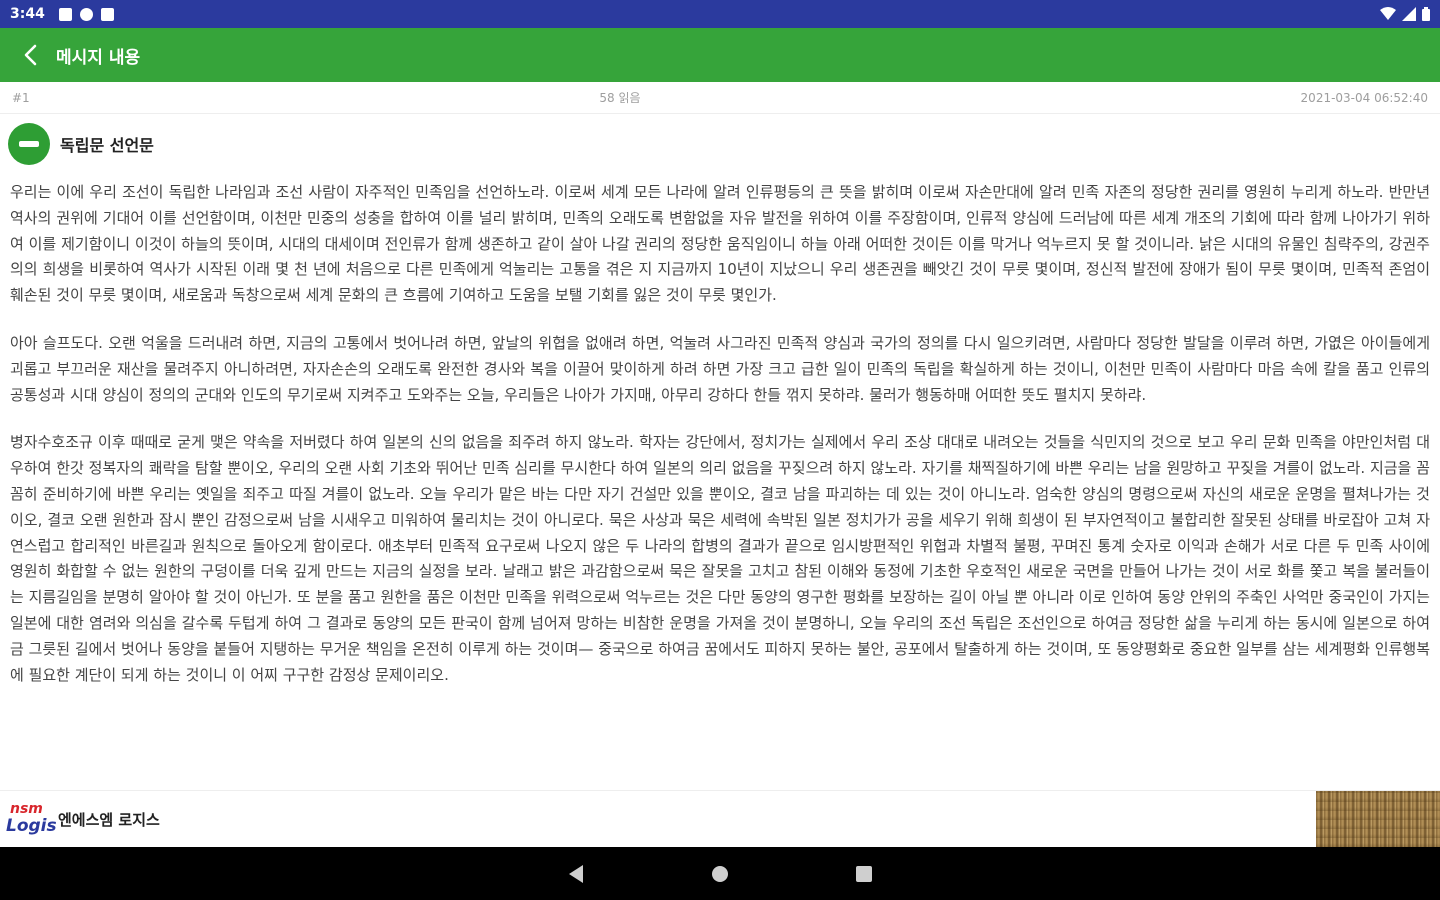 Image resolution: width=1440 pixels, height=900 pixels. I want to click on message-datetime: 2021-03-04 06:52:40, so click(1364, 97).